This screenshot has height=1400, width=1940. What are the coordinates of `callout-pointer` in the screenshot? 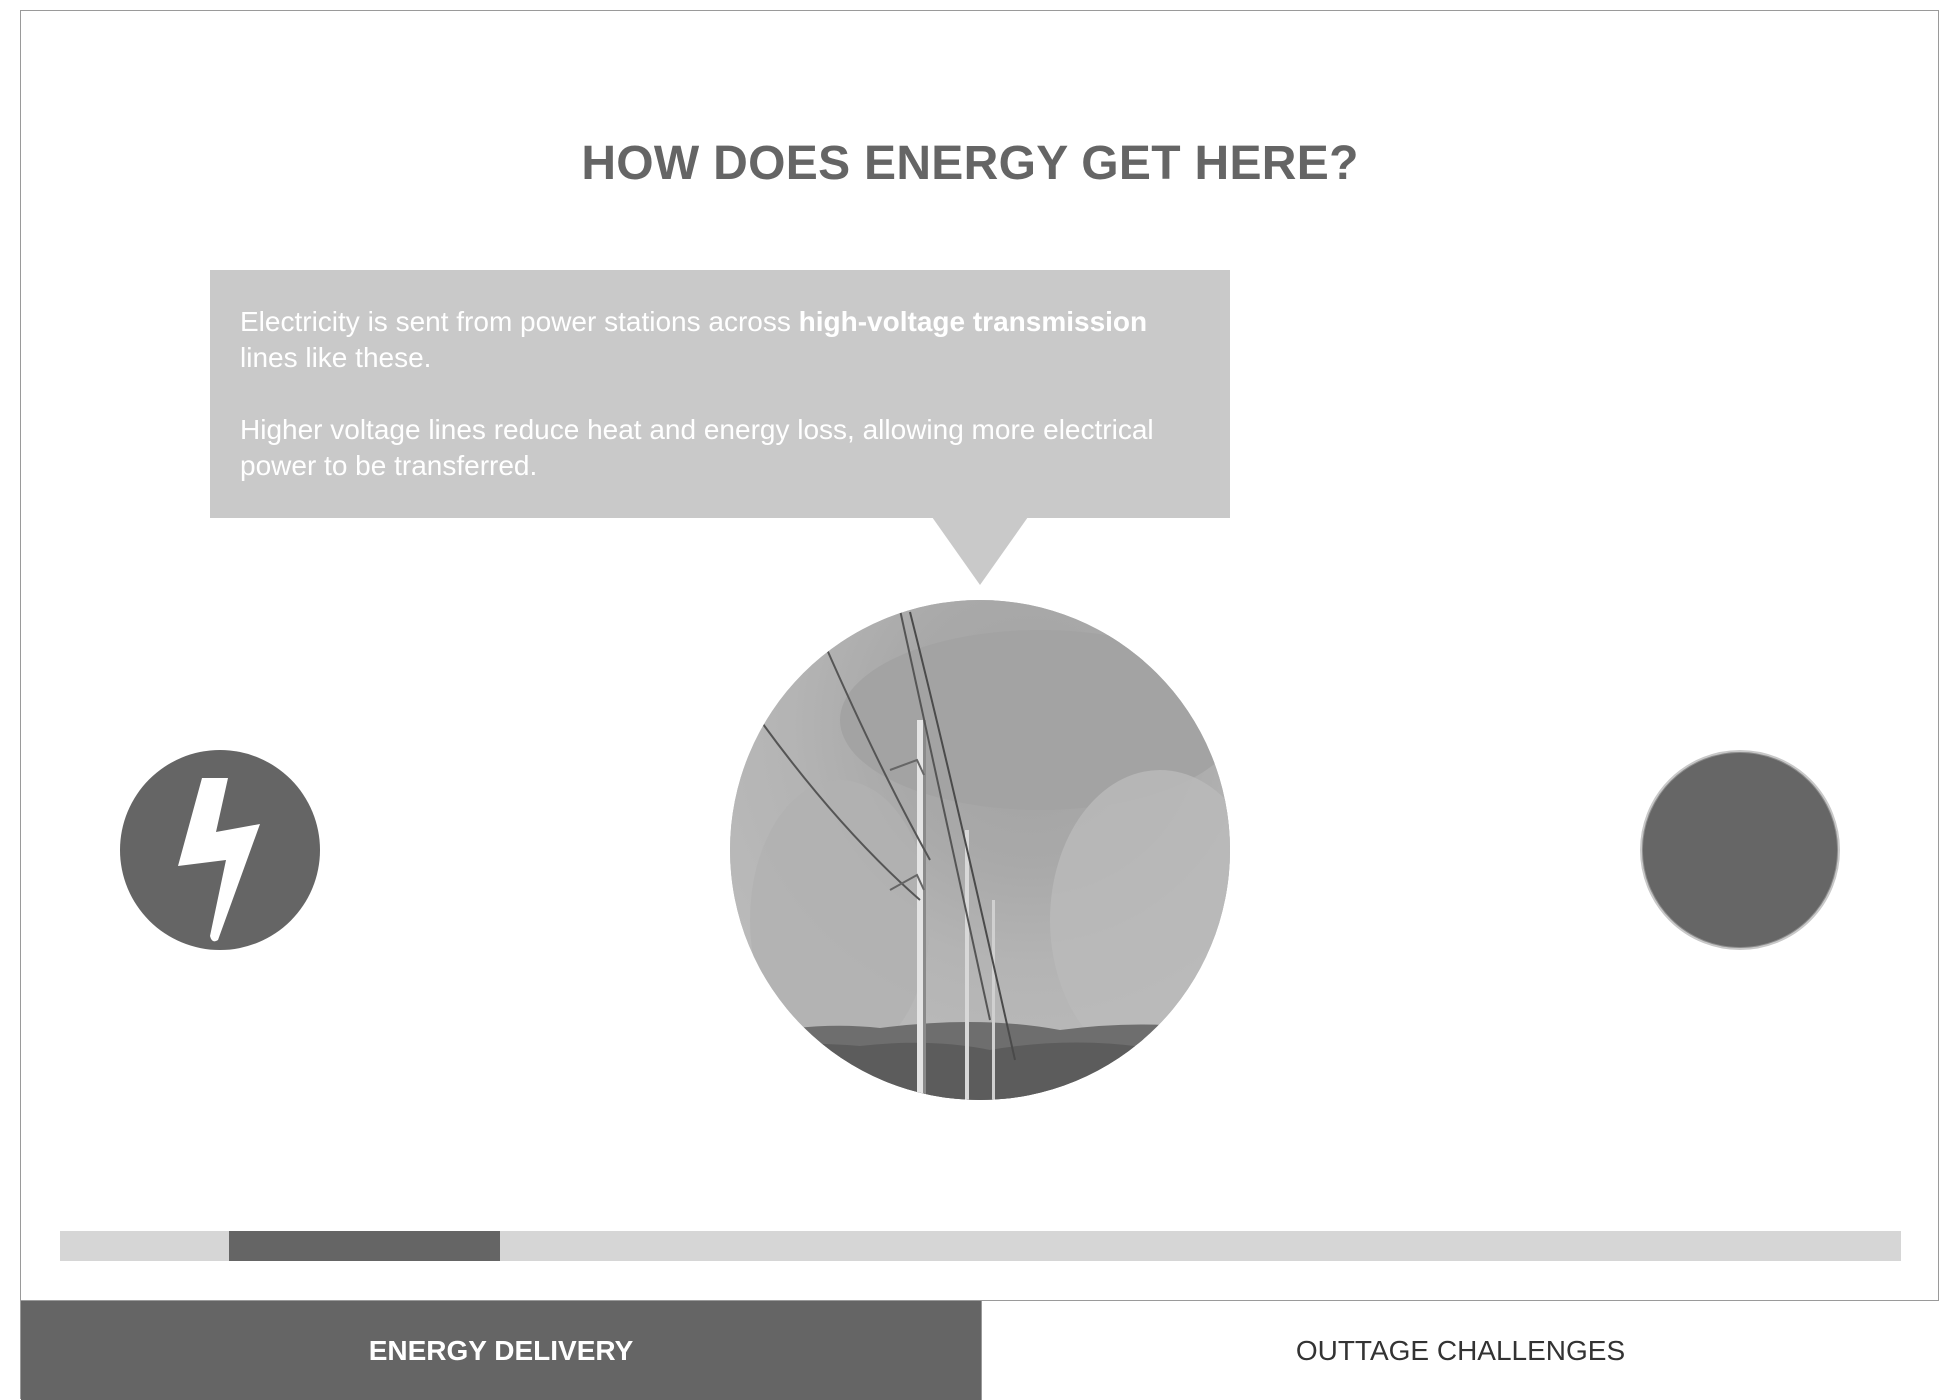 It's located at (980, 551).